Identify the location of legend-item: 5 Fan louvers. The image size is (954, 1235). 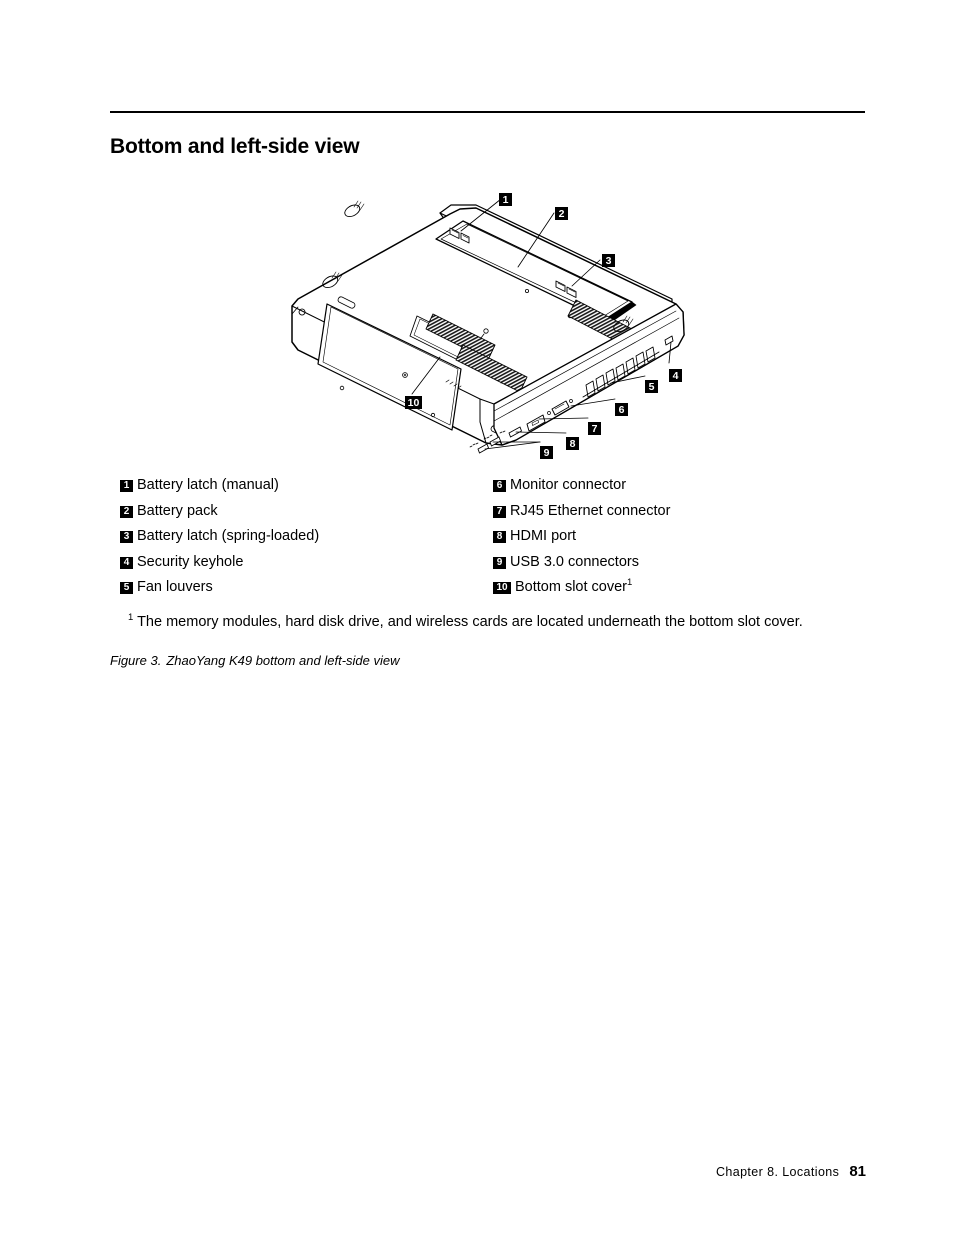
(305, 592).